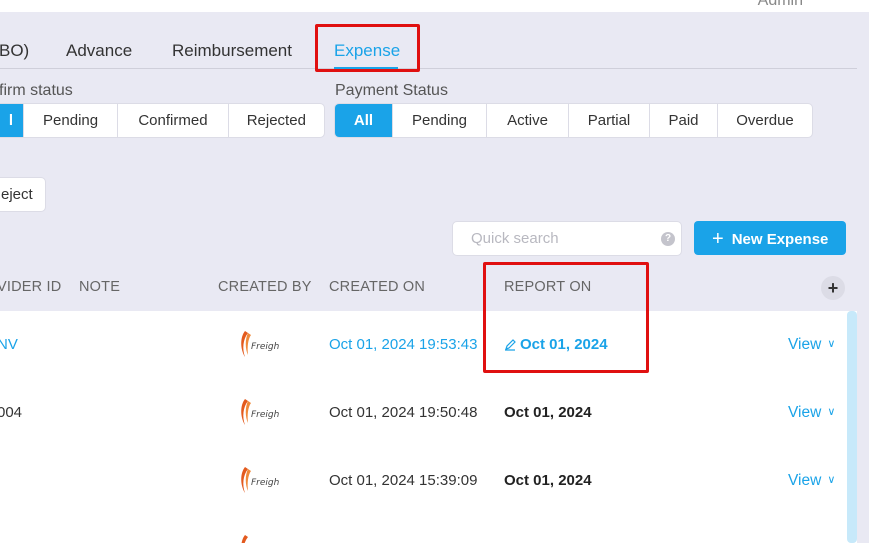 The height and width of the screenshot is (543, 869). What do you see at coordinates (765, 120) in the screenshot?
I see `payment-option-overdue: Overdue` at bounding box center [765, 120].